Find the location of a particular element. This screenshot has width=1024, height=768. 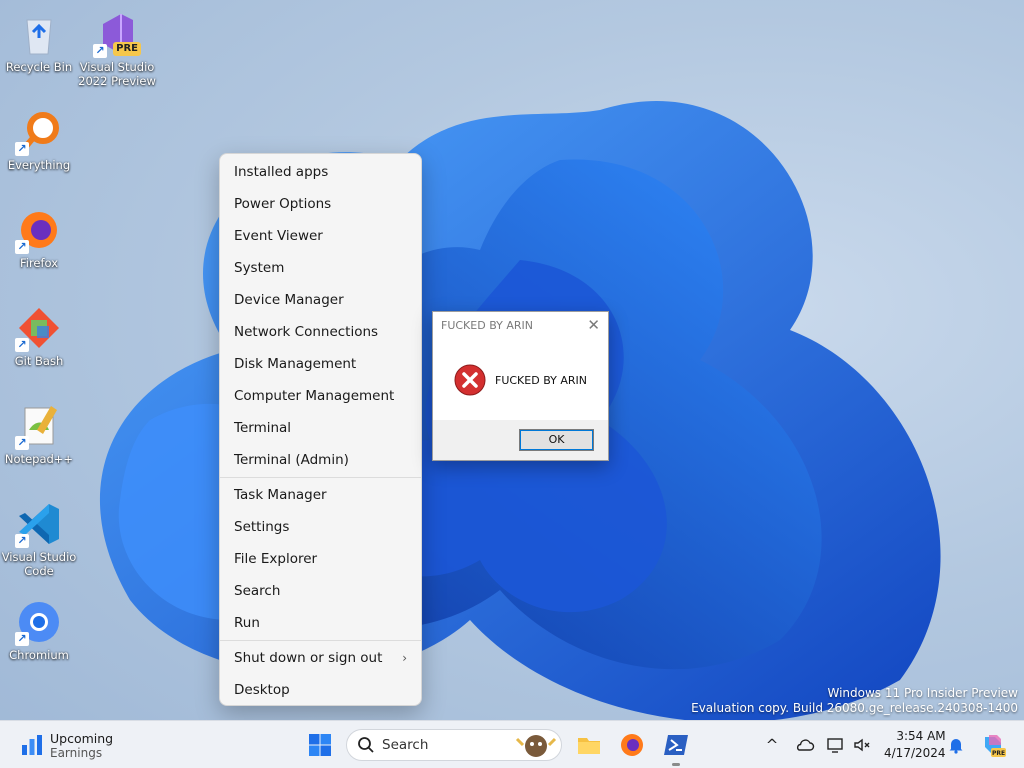

firefox-icon: ↗ is located at coordinates (39, 230).